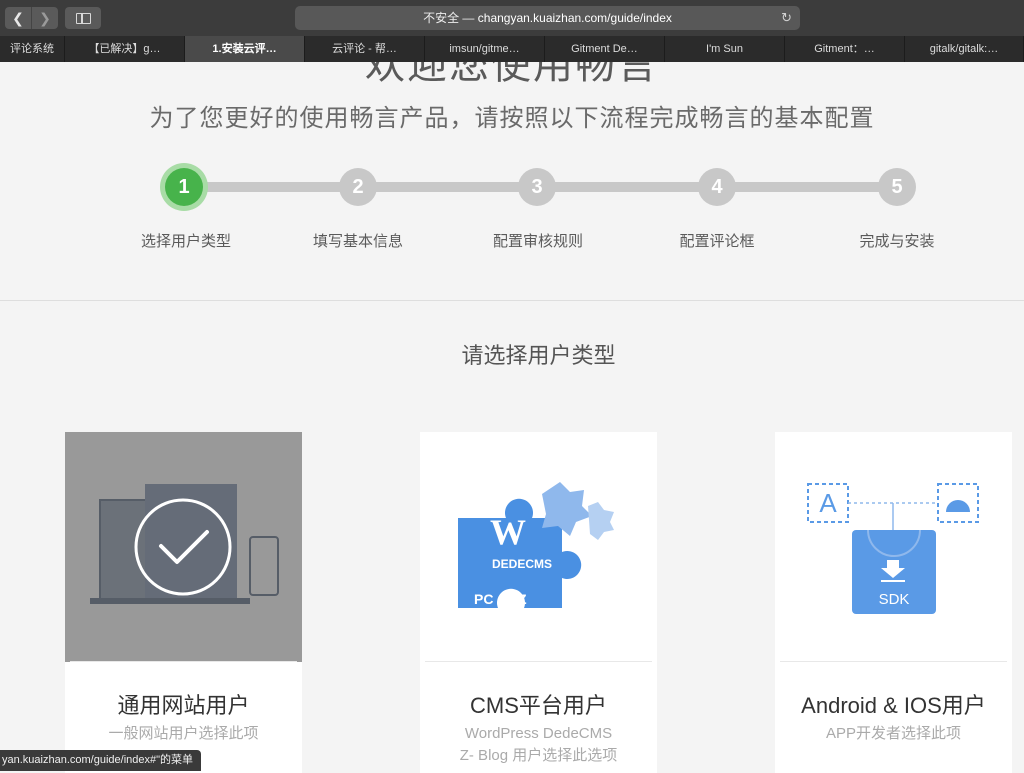 The image size is (1024, 773). I want to click on back-button: ❮, so click(18, 18).